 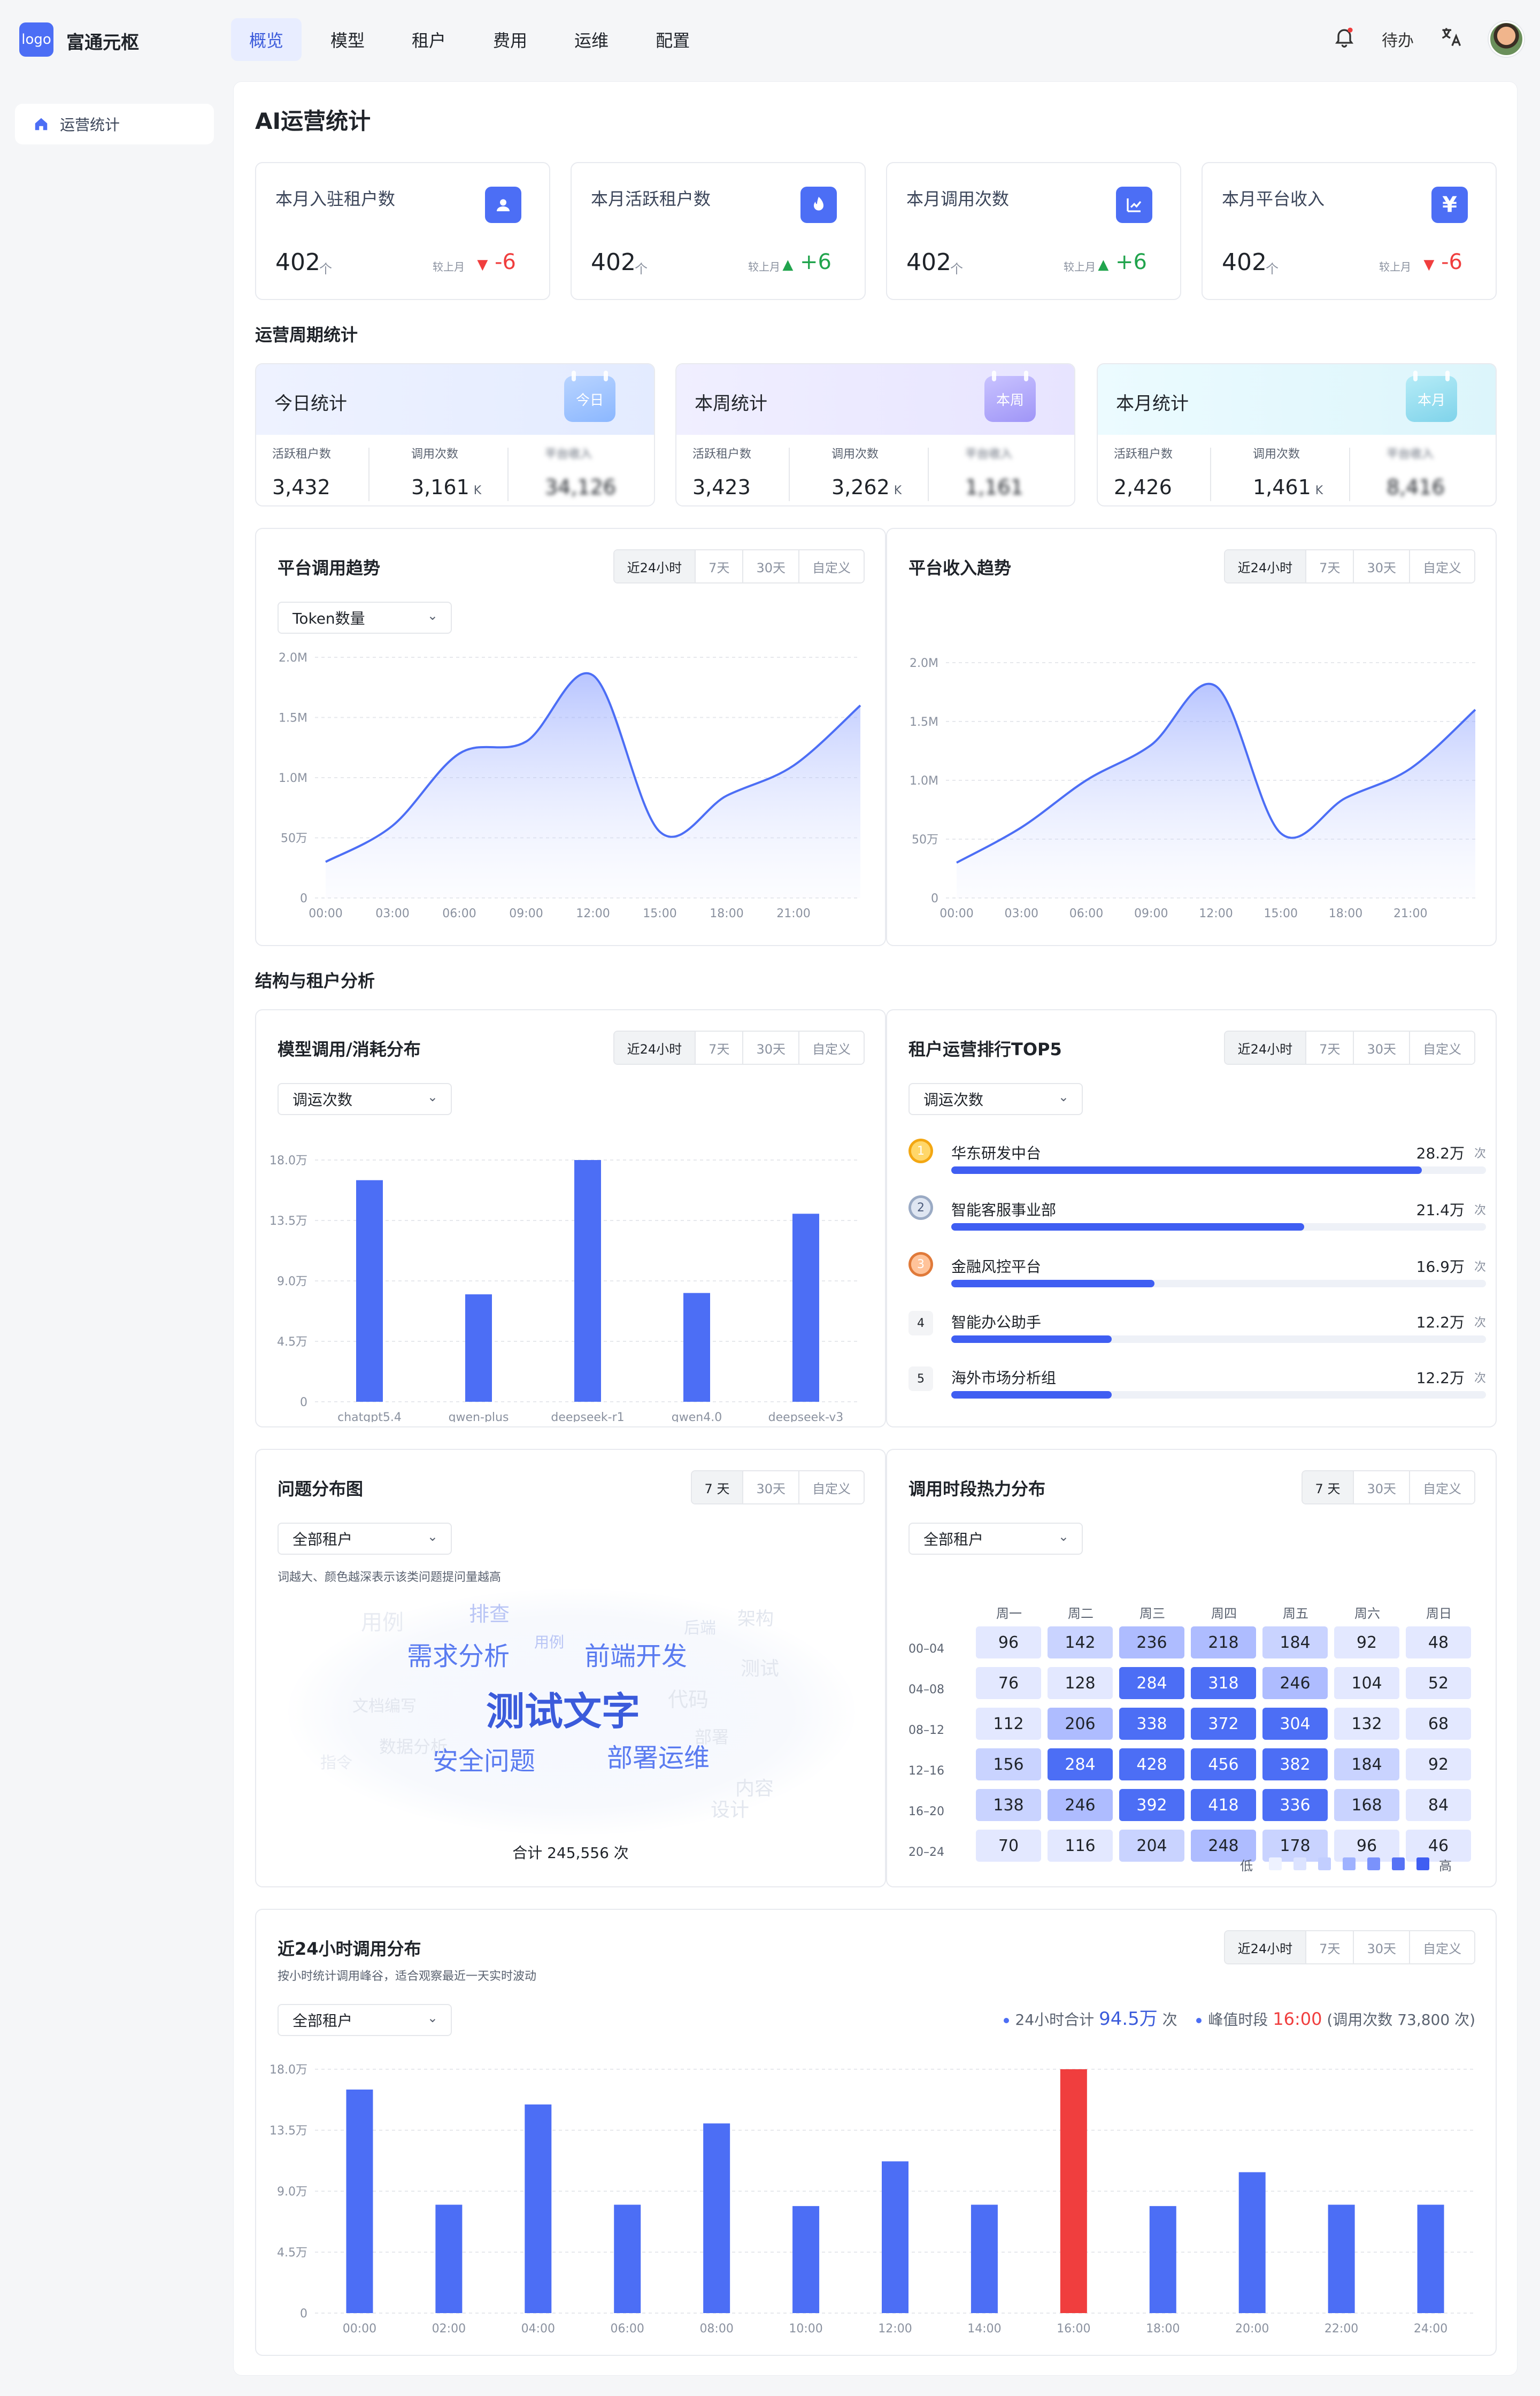 I want to click on heatmap-cell: 156, so click(x=1008, y=1764).